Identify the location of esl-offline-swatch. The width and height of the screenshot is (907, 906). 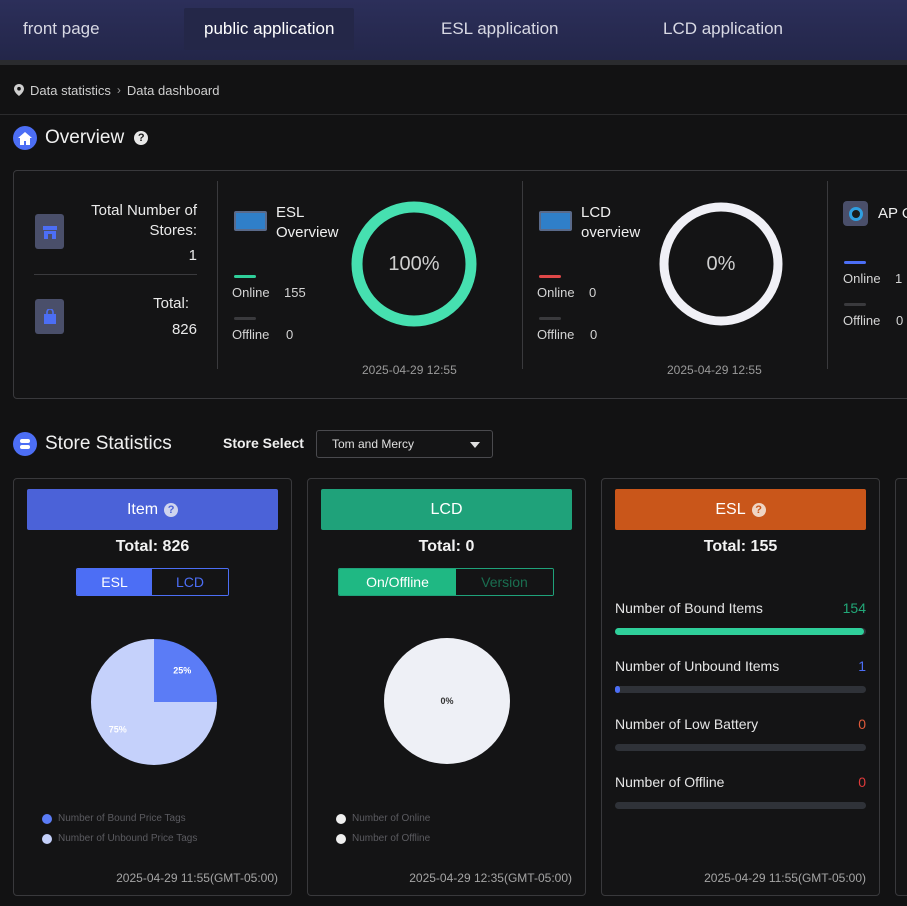
(245, 318).